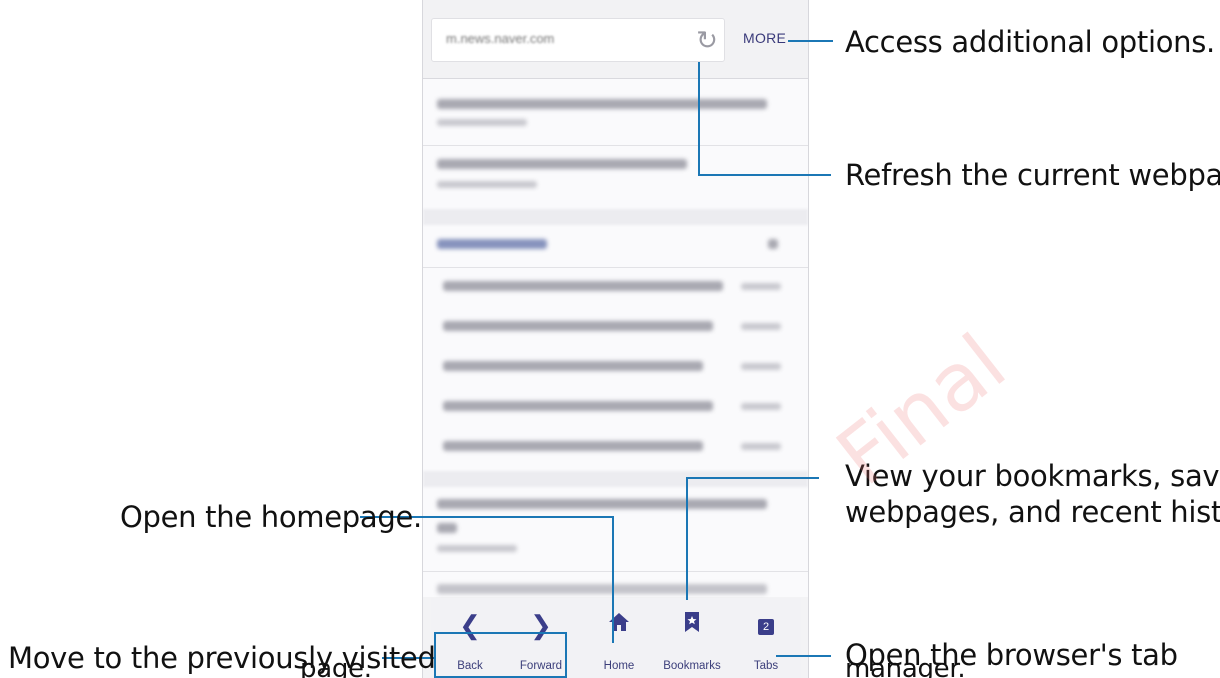 Image resolution: width=1220 pixels, height=678 pixels. Describe the element at coordinates (707, 40) in the screenshot. I see `refresh-icon: ↻` at that location.